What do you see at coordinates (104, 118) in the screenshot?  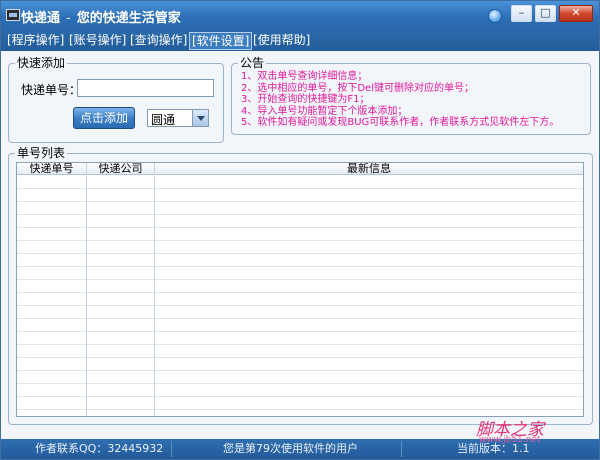 I see `add-button: 点击添加` at bounding box center [104, 118].